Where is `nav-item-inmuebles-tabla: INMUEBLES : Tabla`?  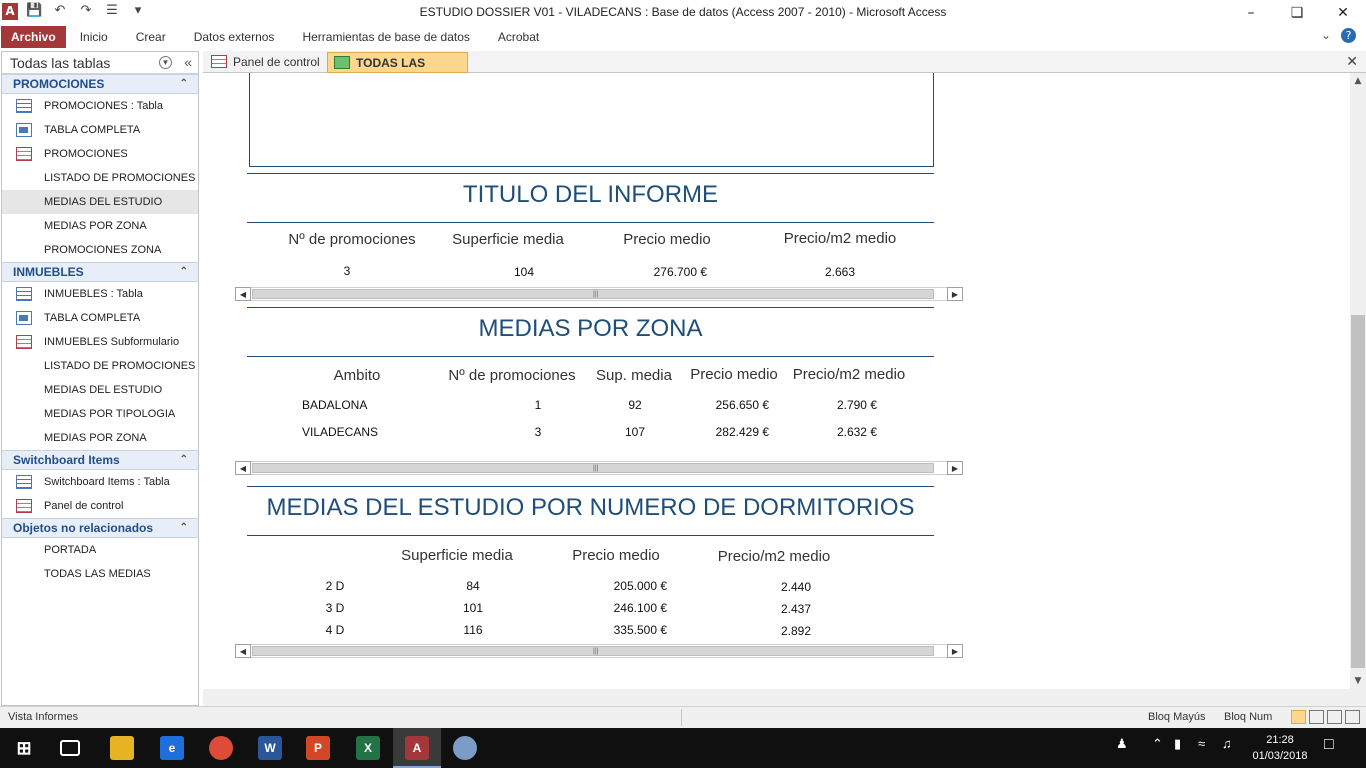
nav-item-inmuebles-tabla: INMUEBLES : Tabla is located at coordinates (100, 294).